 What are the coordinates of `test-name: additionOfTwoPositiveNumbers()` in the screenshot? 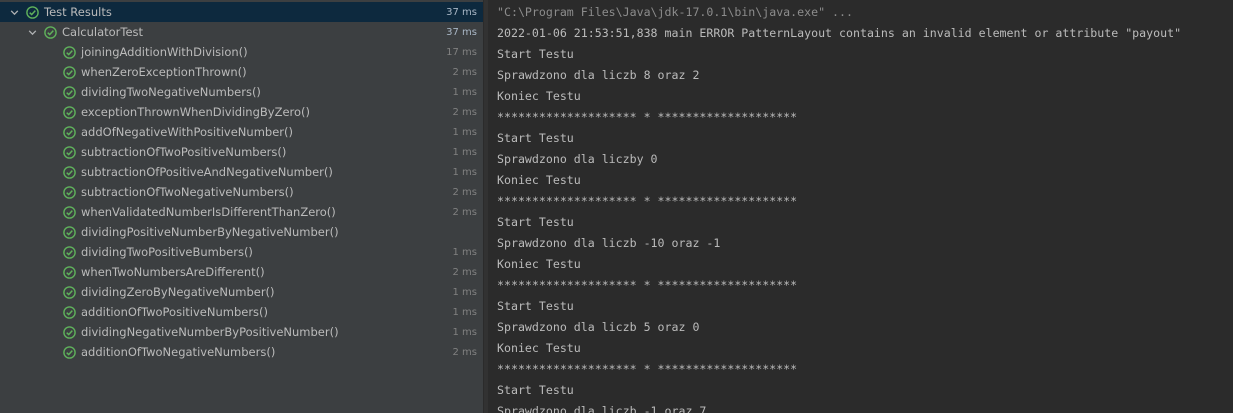 It's located at (175, 312).